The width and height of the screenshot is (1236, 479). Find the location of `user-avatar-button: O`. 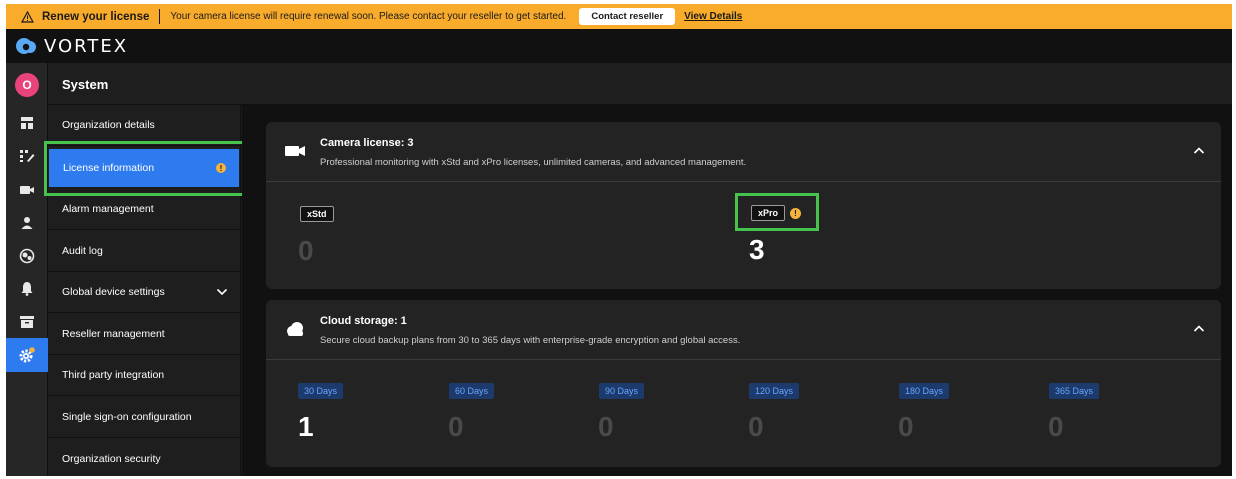

user-avatar-button: O is located at coordinates (27, 84).